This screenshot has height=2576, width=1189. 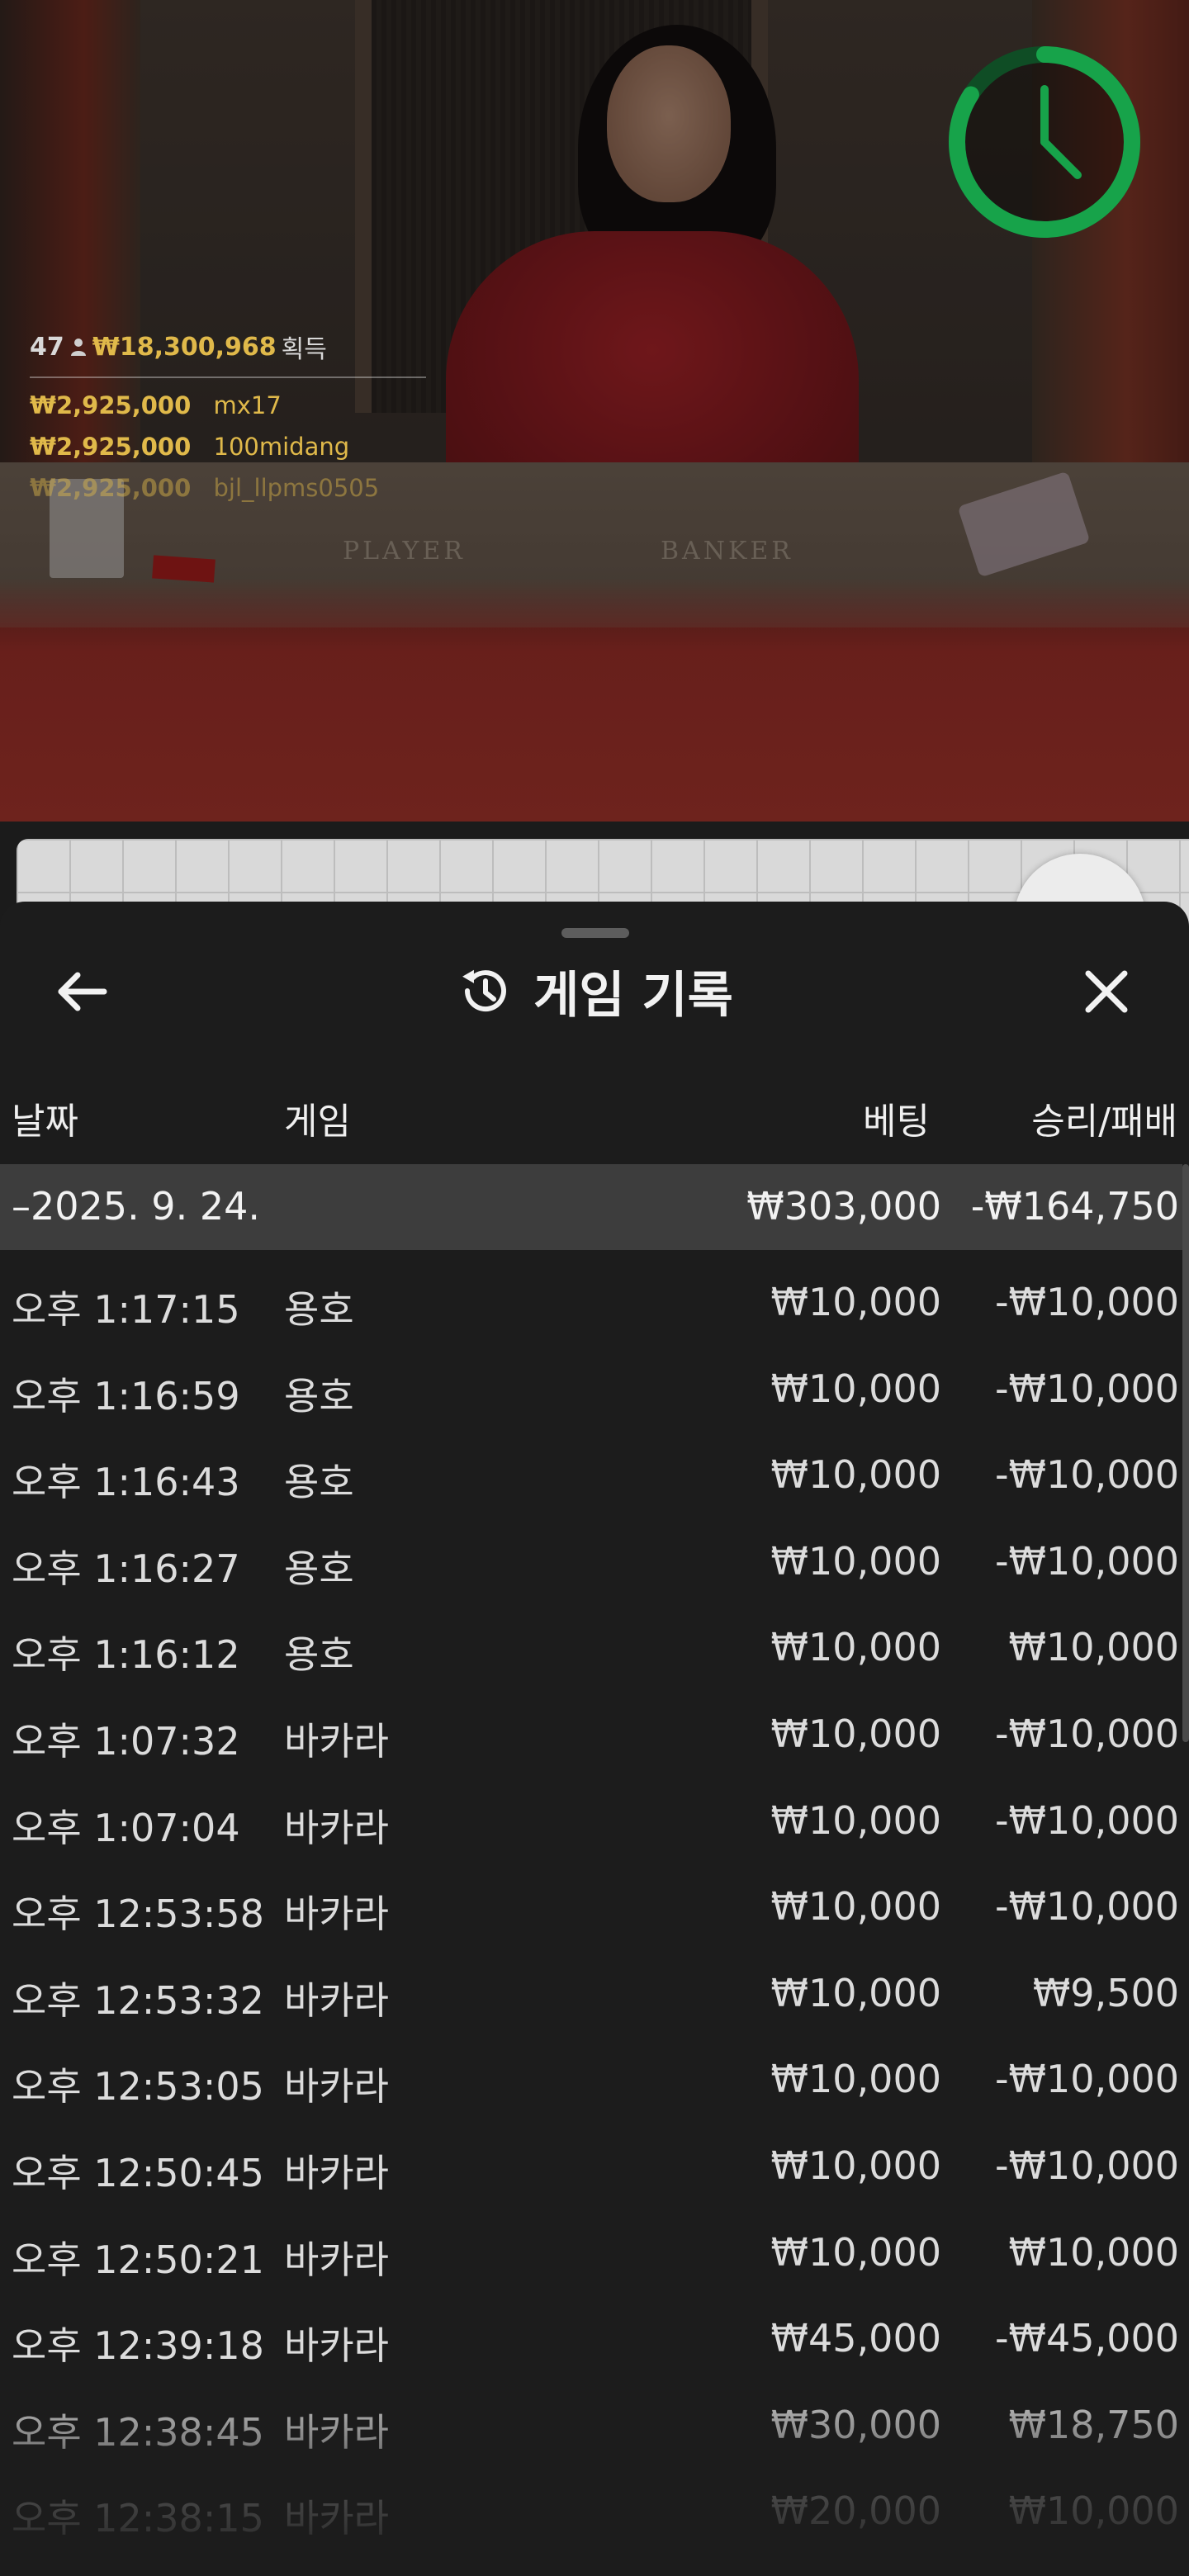 I want to click on winner-row: ₩2,925,000 mx17, so click(x=228, y=405).